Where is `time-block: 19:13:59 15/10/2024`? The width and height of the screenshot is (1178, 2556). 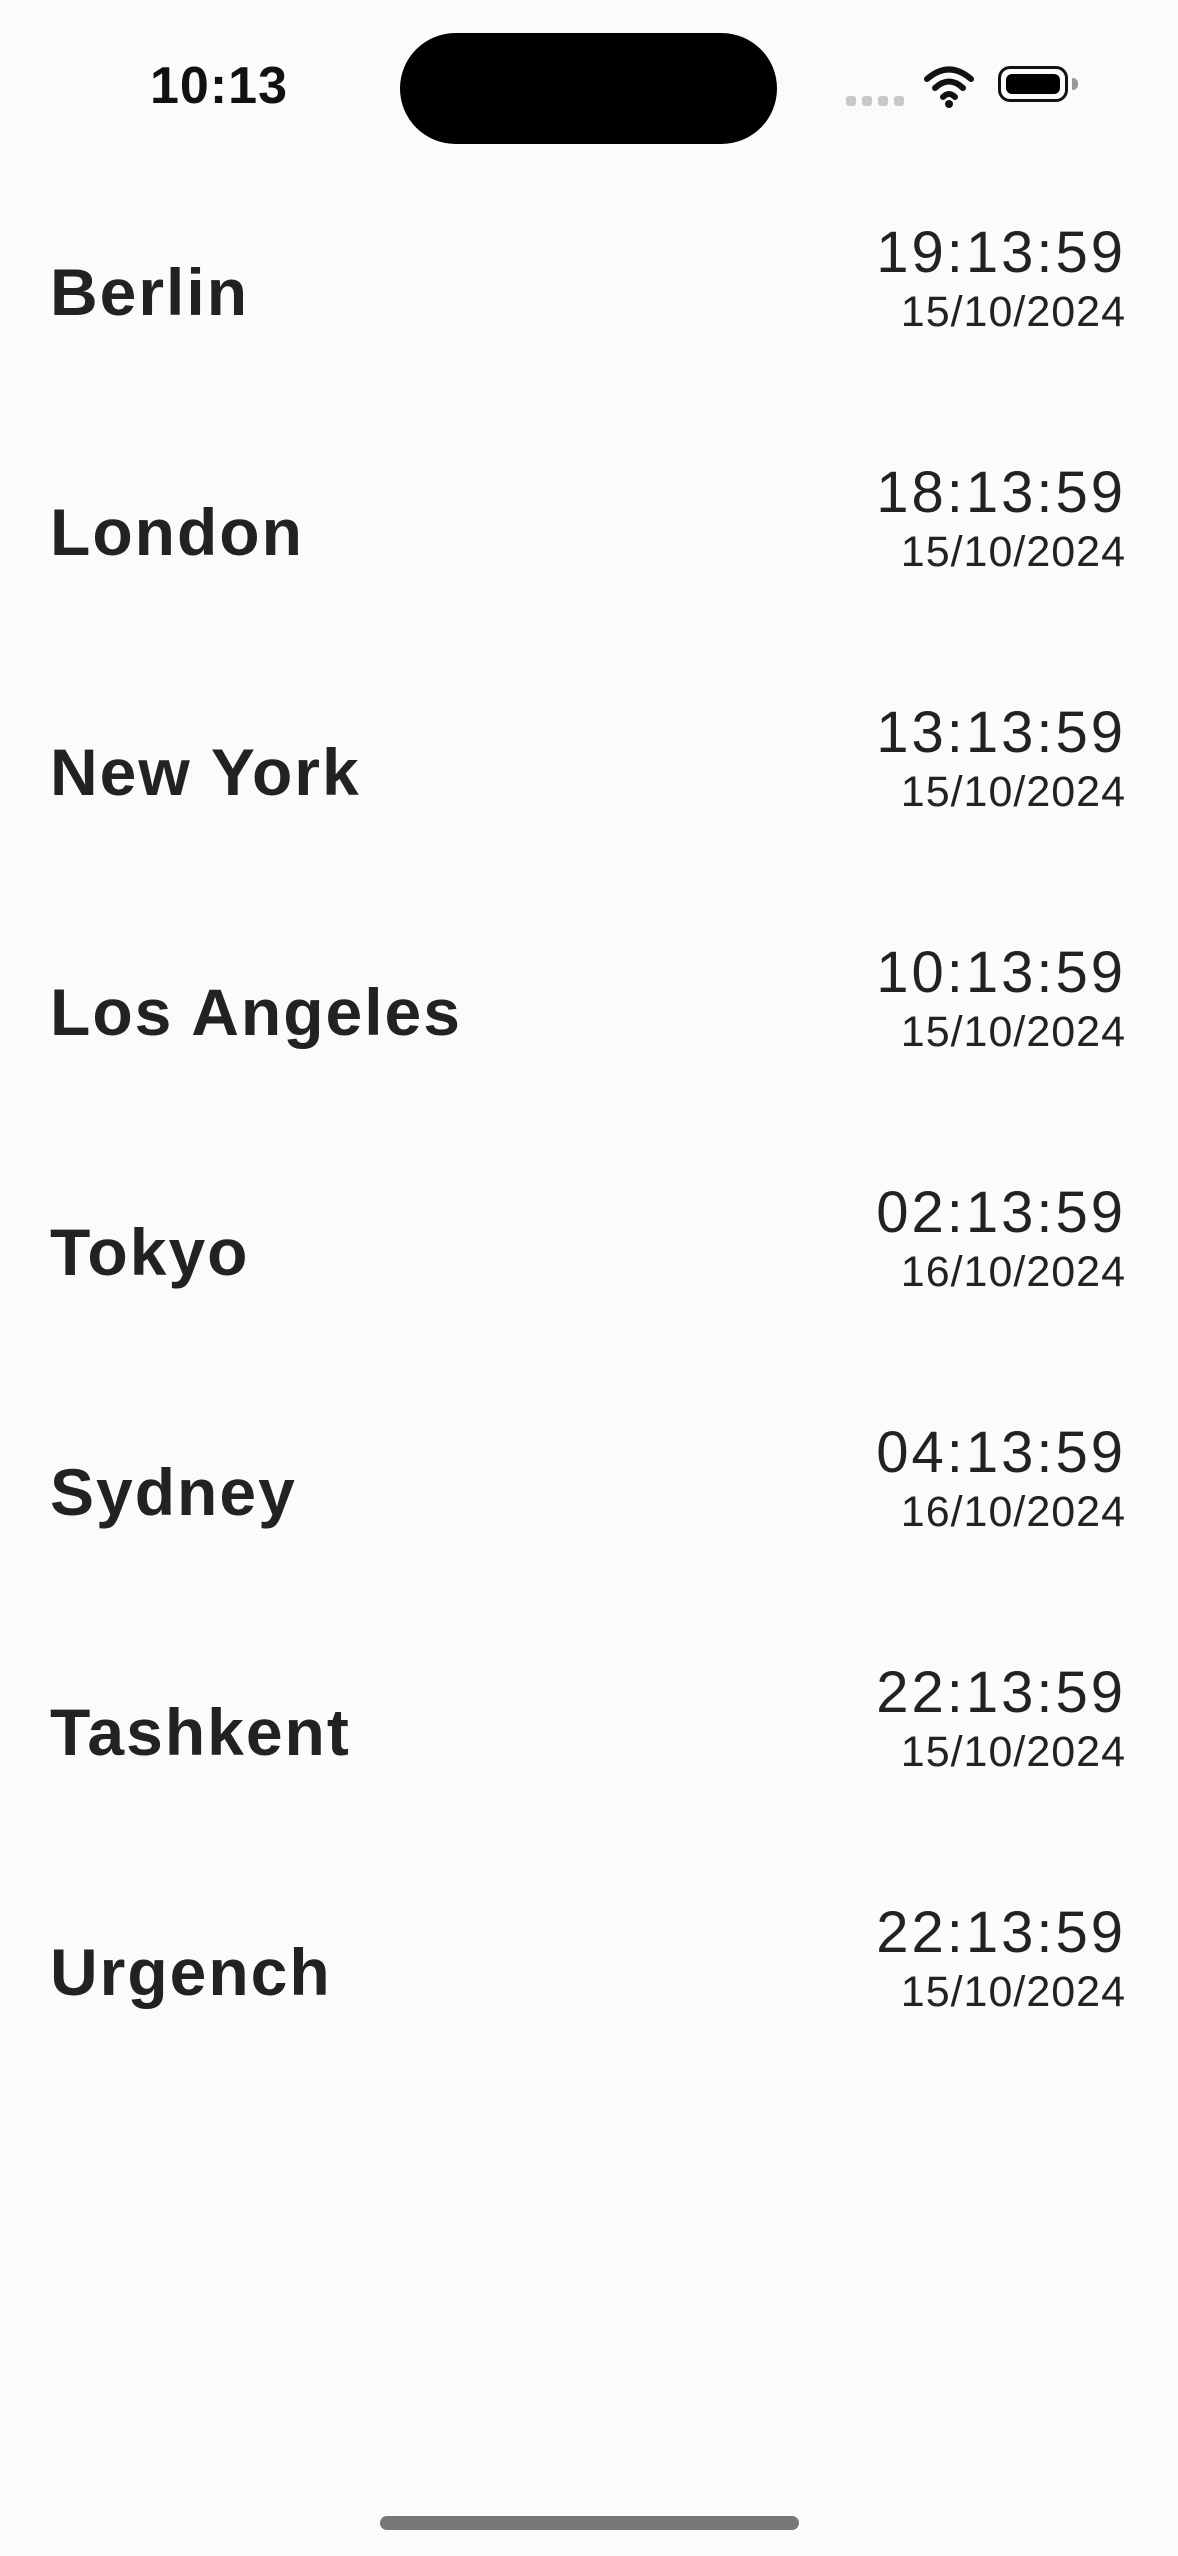
time-block: 19:13:59 15/10/2024 is located at coordinates (961, 279).